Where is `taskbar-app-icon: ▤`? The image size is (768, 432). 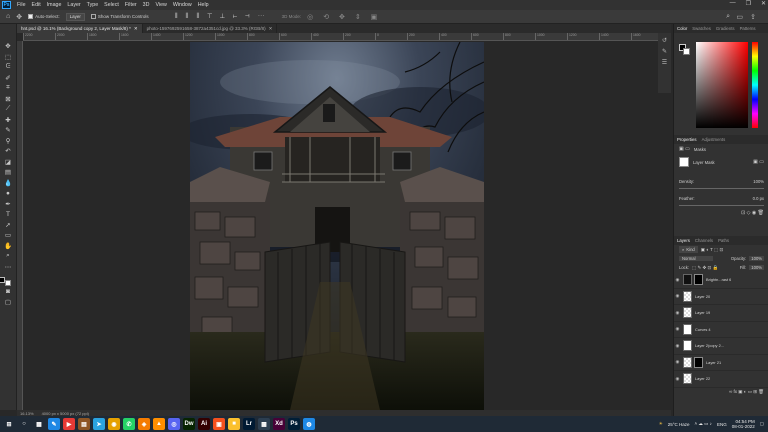 taskbar-app-icon: ▤ is located at coordinates (84, 424).